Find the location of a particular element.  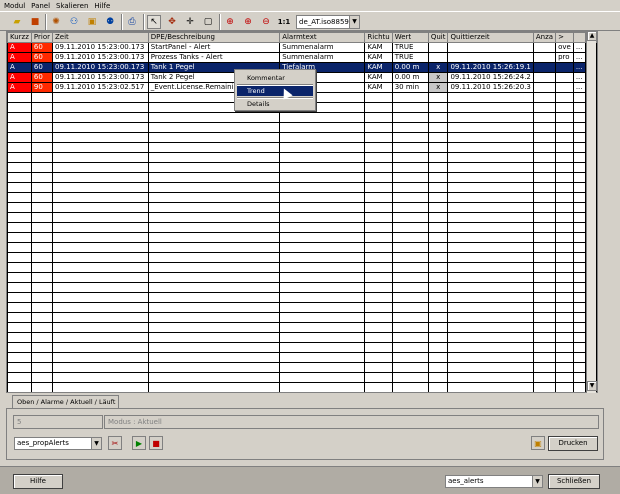

network-icon: ⚇ is located at coordinates (74, 22).